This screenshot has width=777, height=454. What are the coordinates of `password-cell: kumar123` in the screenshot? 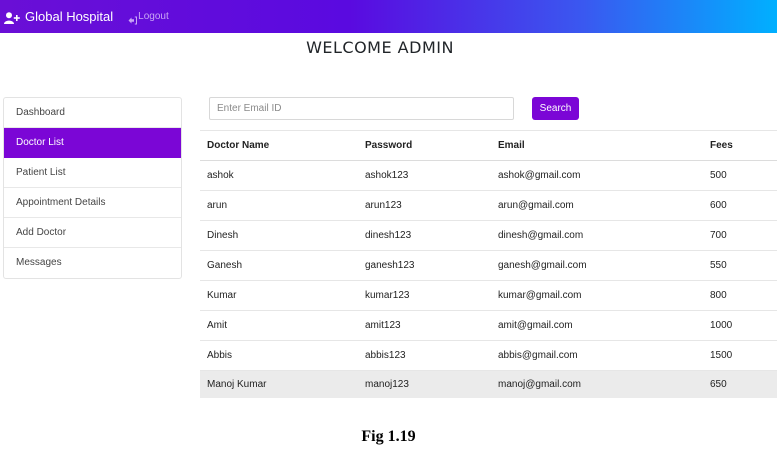 It's located at (424, 295).